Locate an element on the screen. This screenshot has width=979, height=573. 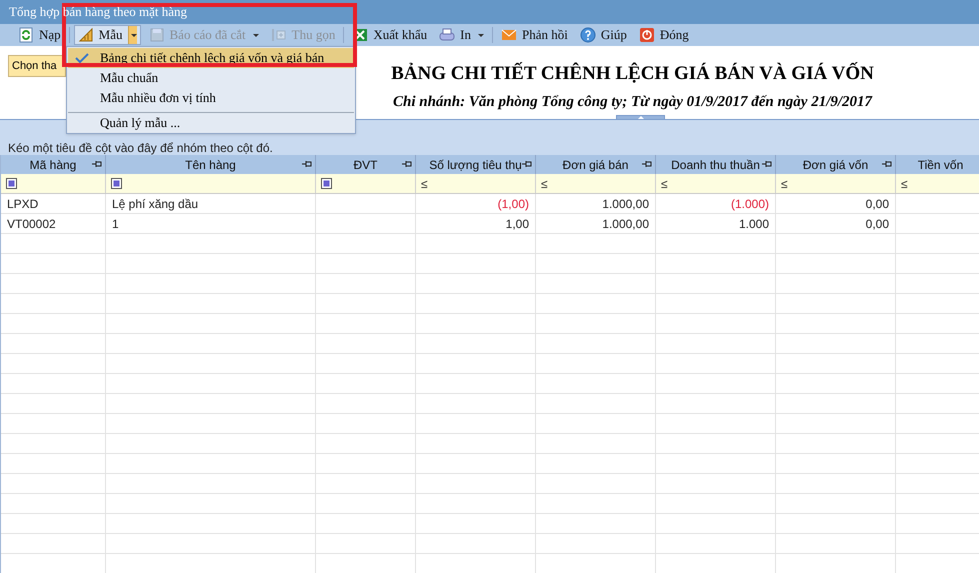
toolbar-button: Đóng is located at coordinates (663, 35).